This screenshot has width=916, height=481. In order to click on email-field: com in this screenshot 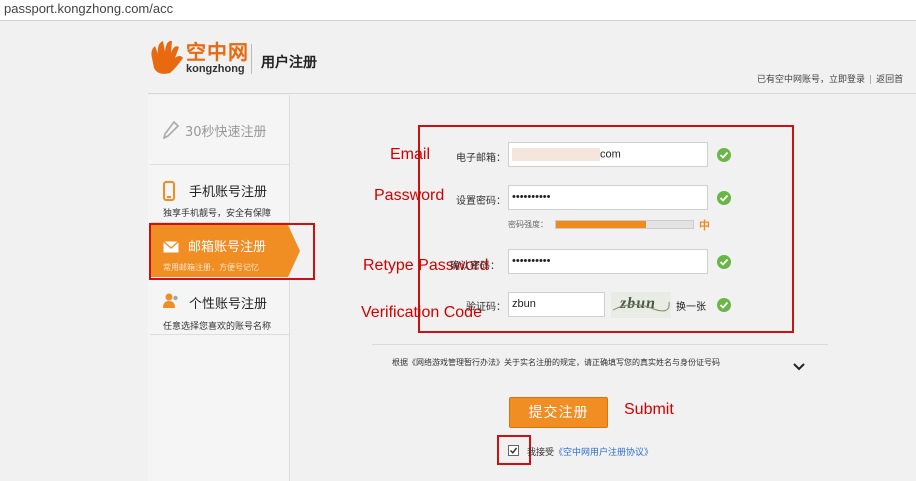, I will do `click(608, 154)`.